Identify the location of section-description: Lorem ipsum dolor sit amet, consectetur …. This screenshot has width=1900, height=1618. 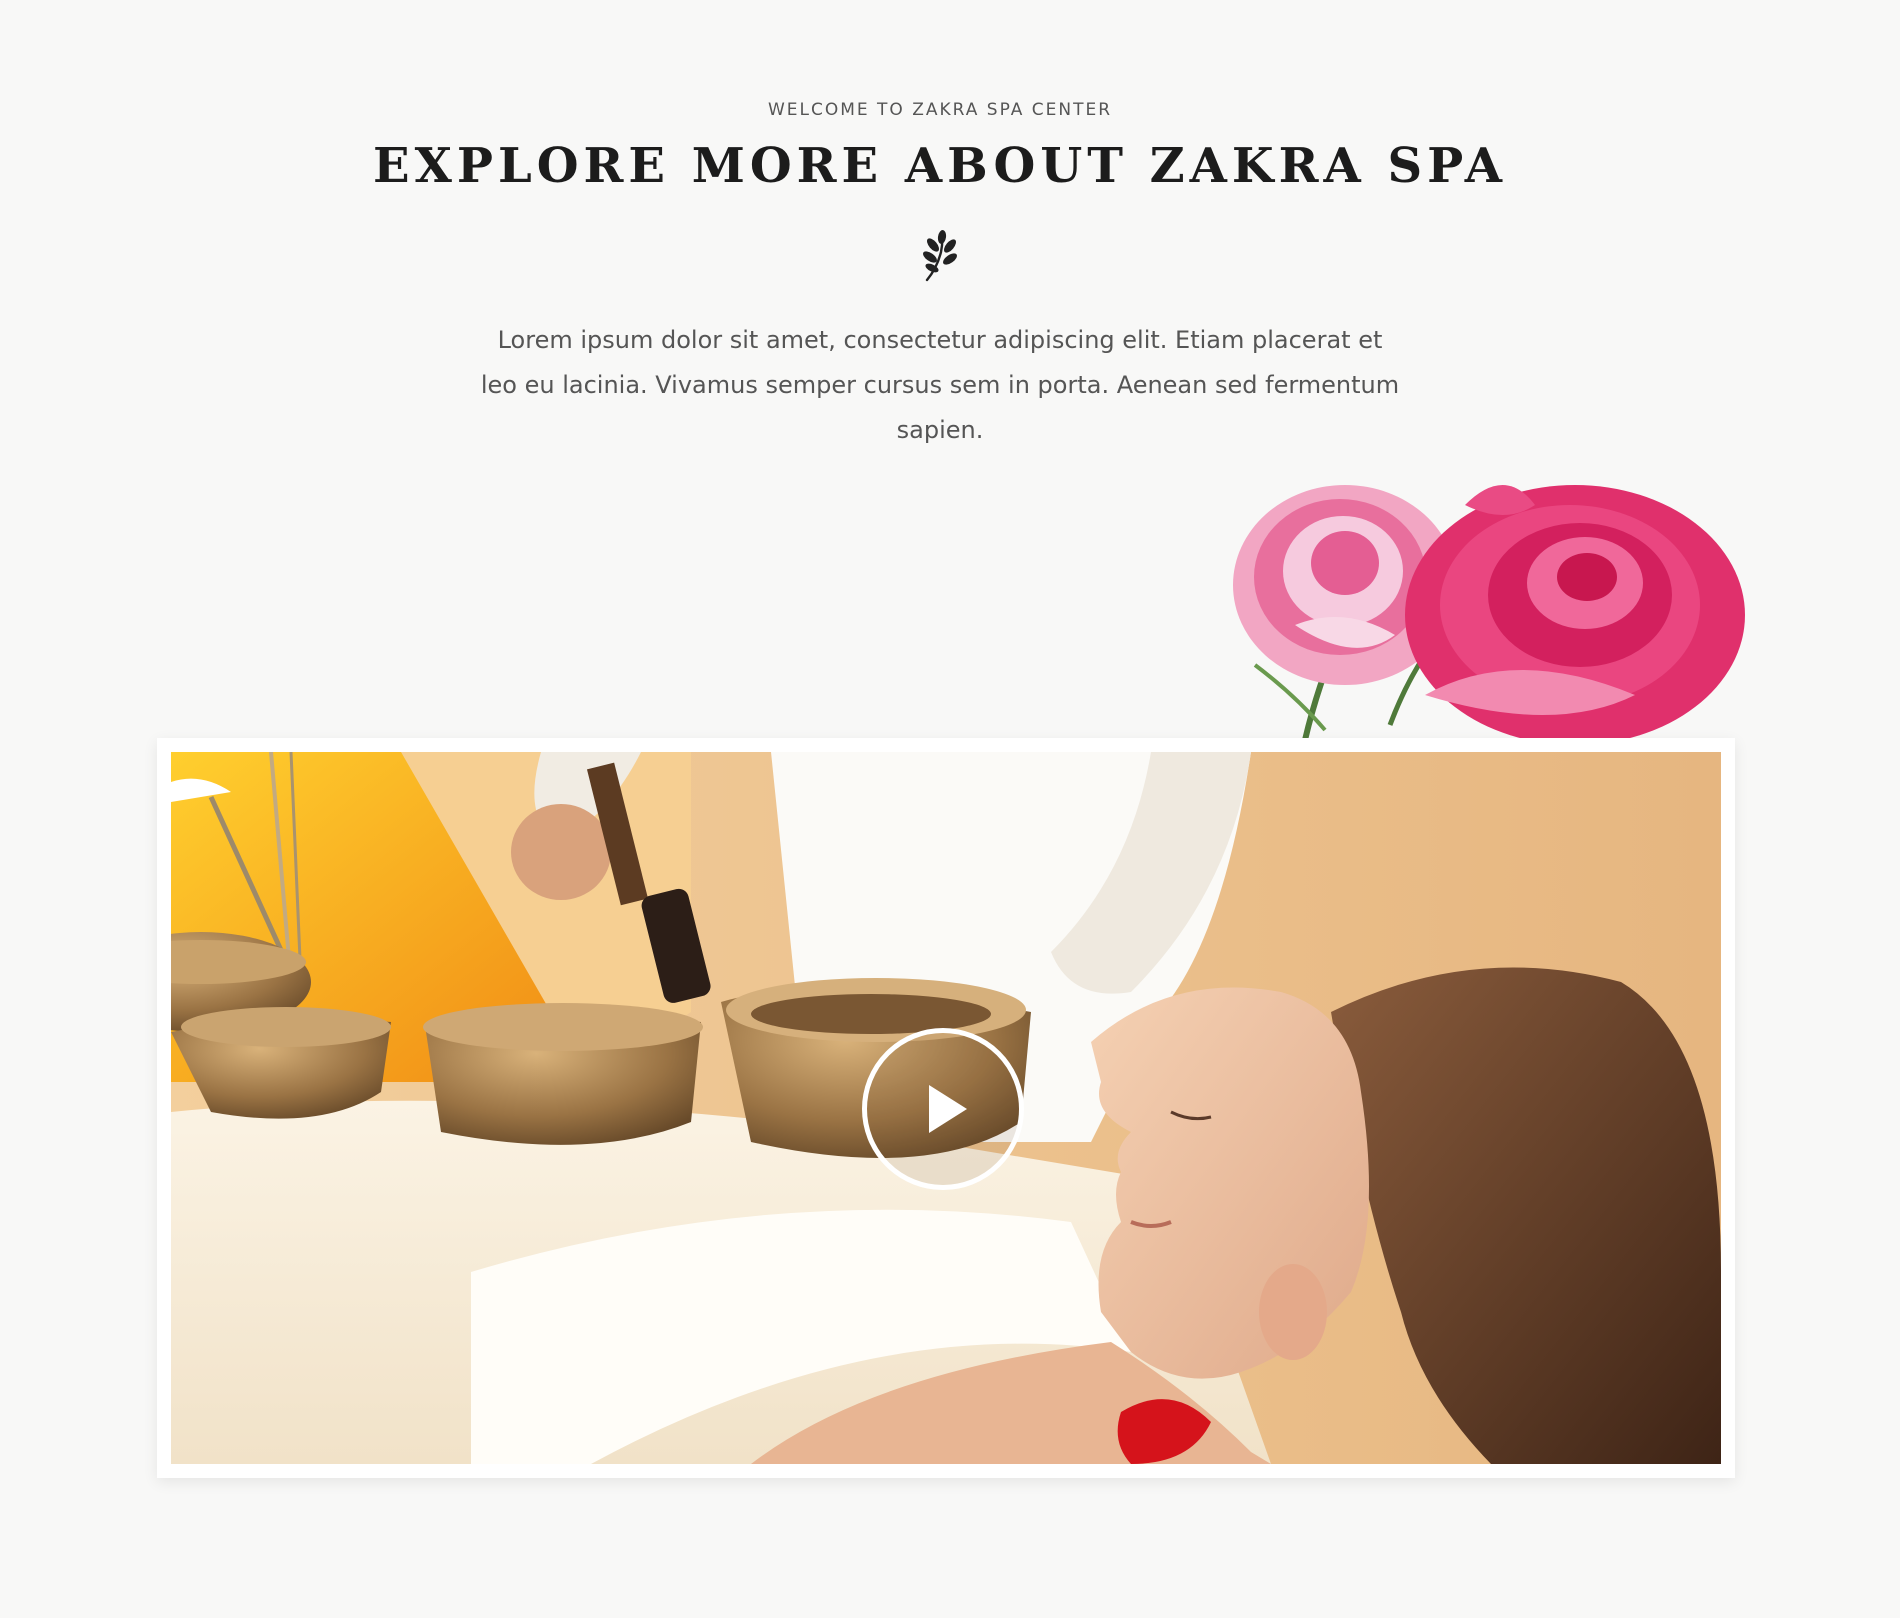
(940, 385).